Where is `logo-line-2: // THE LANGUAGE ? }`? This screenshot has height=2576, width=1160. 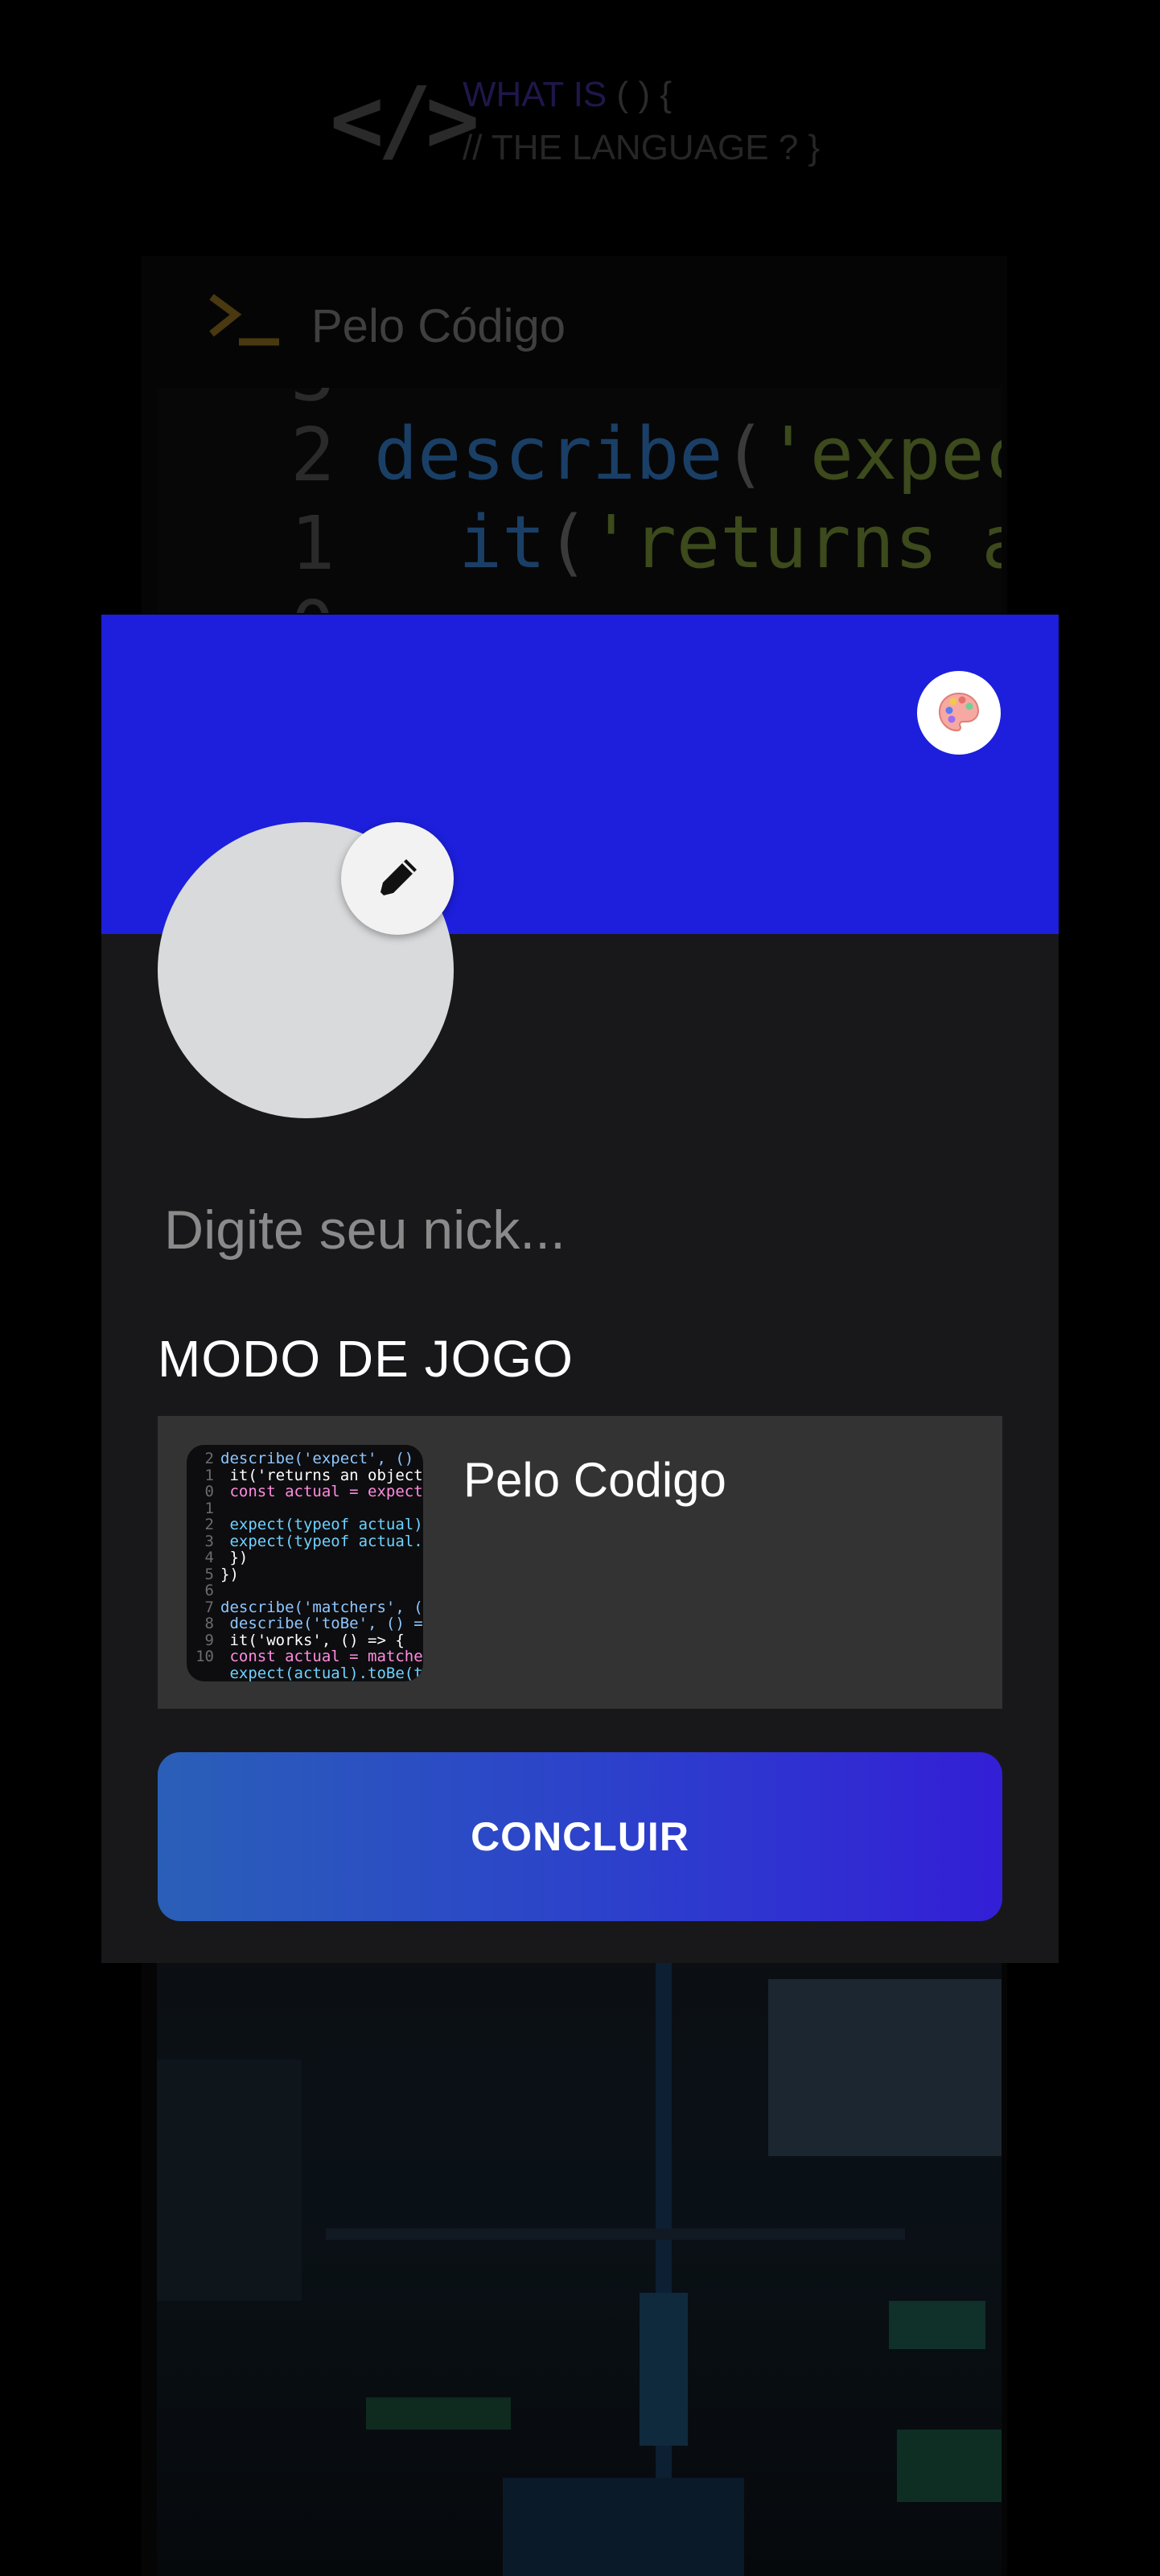
logo-line-2: // THE LANGUAGE ? } is located at coordinates (642, 147).